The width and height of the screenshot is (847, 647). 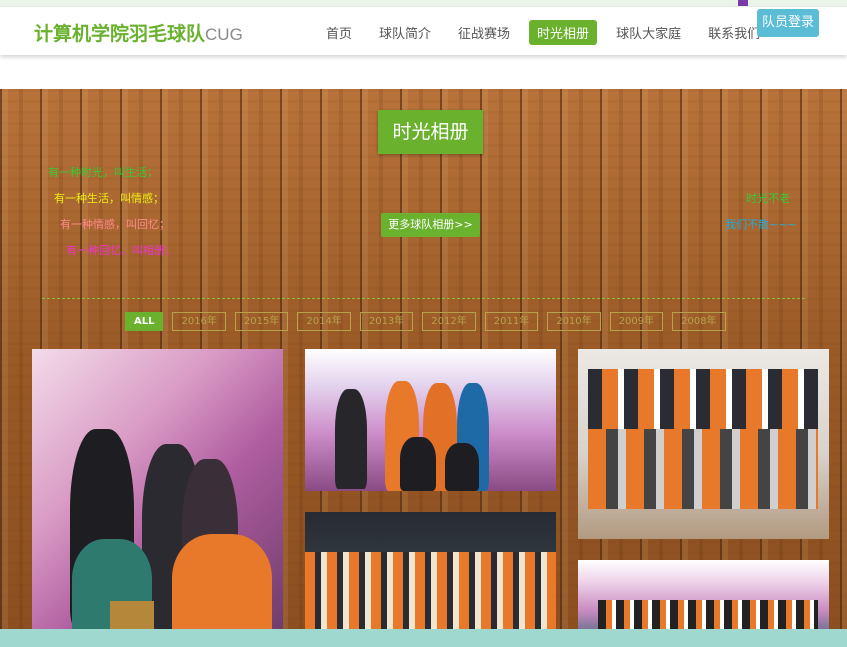 What do you see at coordinates (699, 321) in the screenshot?
I see `filter-2008: 2008年` at bounding box center [699, 321].